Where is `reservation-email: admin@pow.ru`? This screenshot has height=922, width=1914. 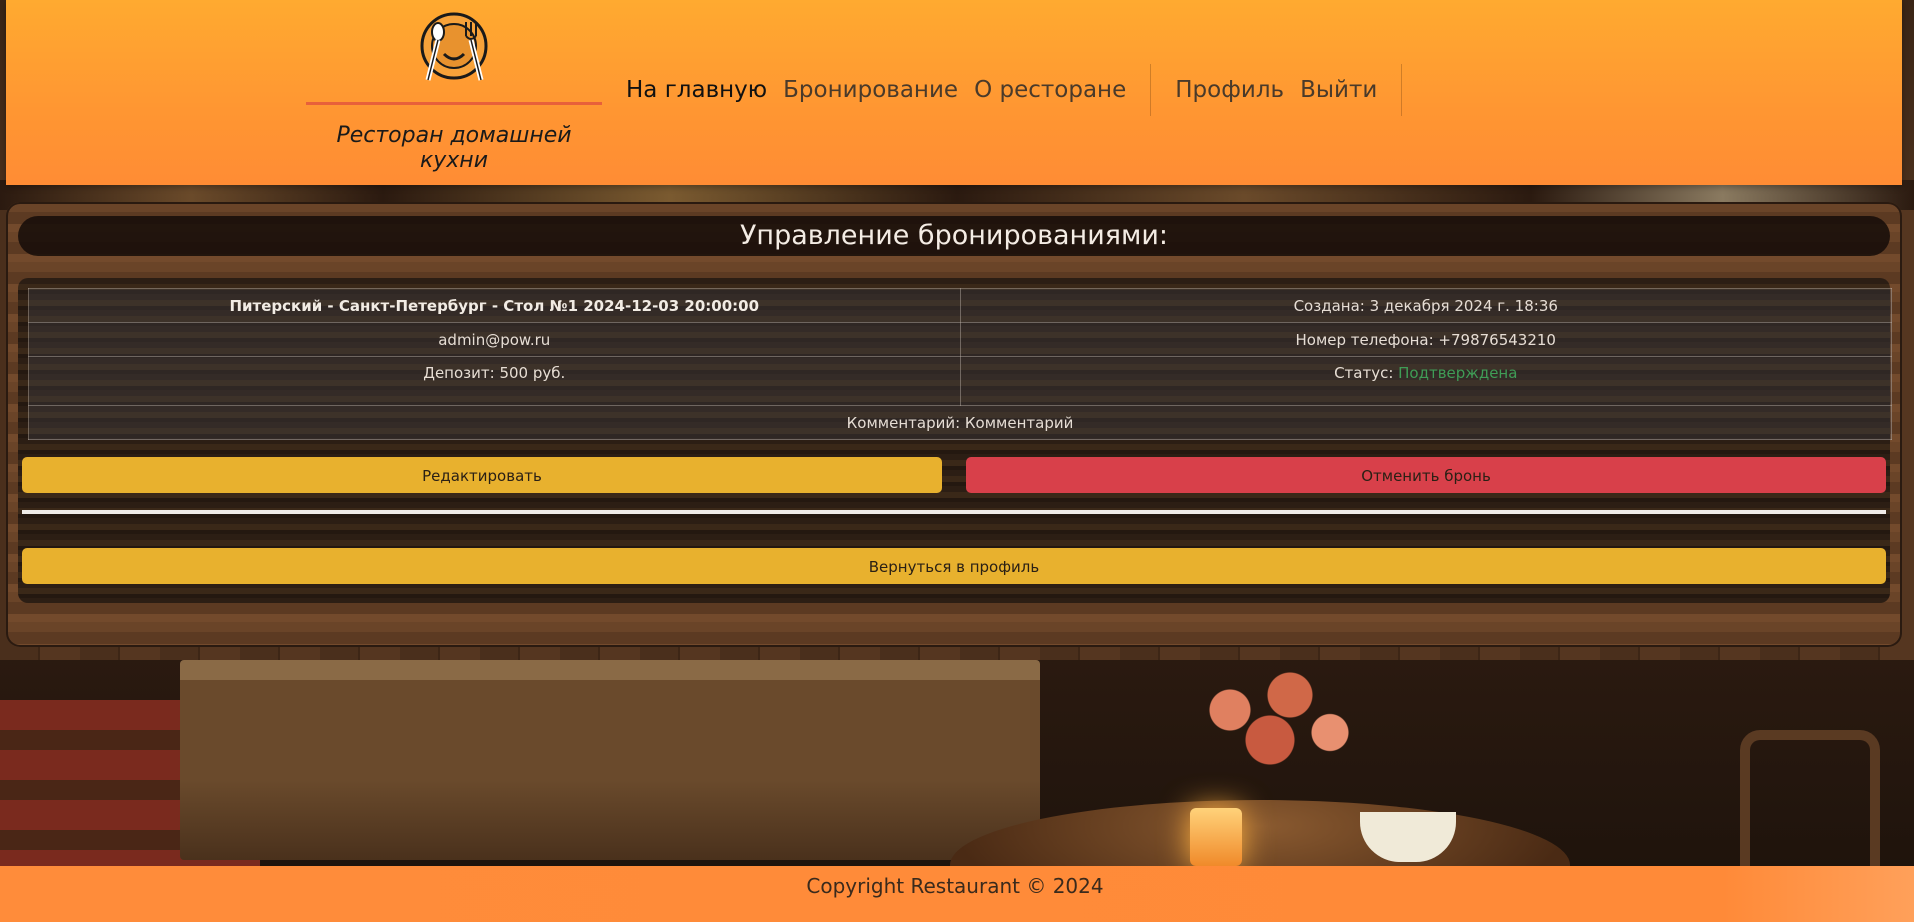
reservation-email: admin@pow.ru is located at coordinates (494, 339).